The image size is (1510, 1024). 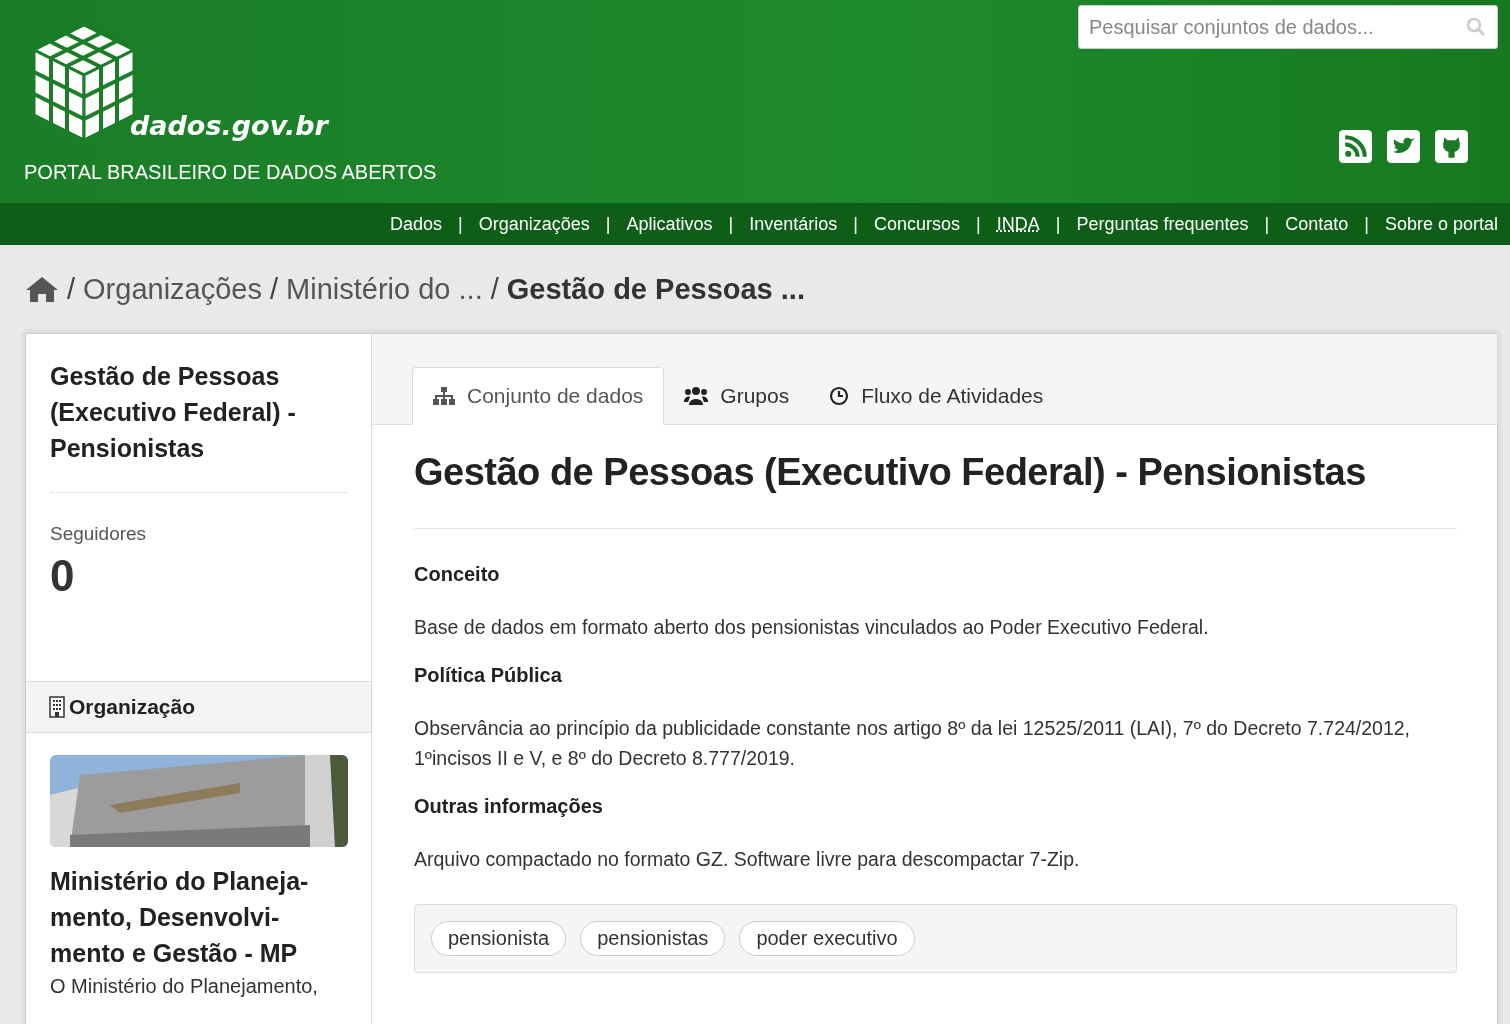 What do you see at coordinates (1018, 224) in the screenshot?
I see `nav-link: INDA` at bounding box center [1018, 224].